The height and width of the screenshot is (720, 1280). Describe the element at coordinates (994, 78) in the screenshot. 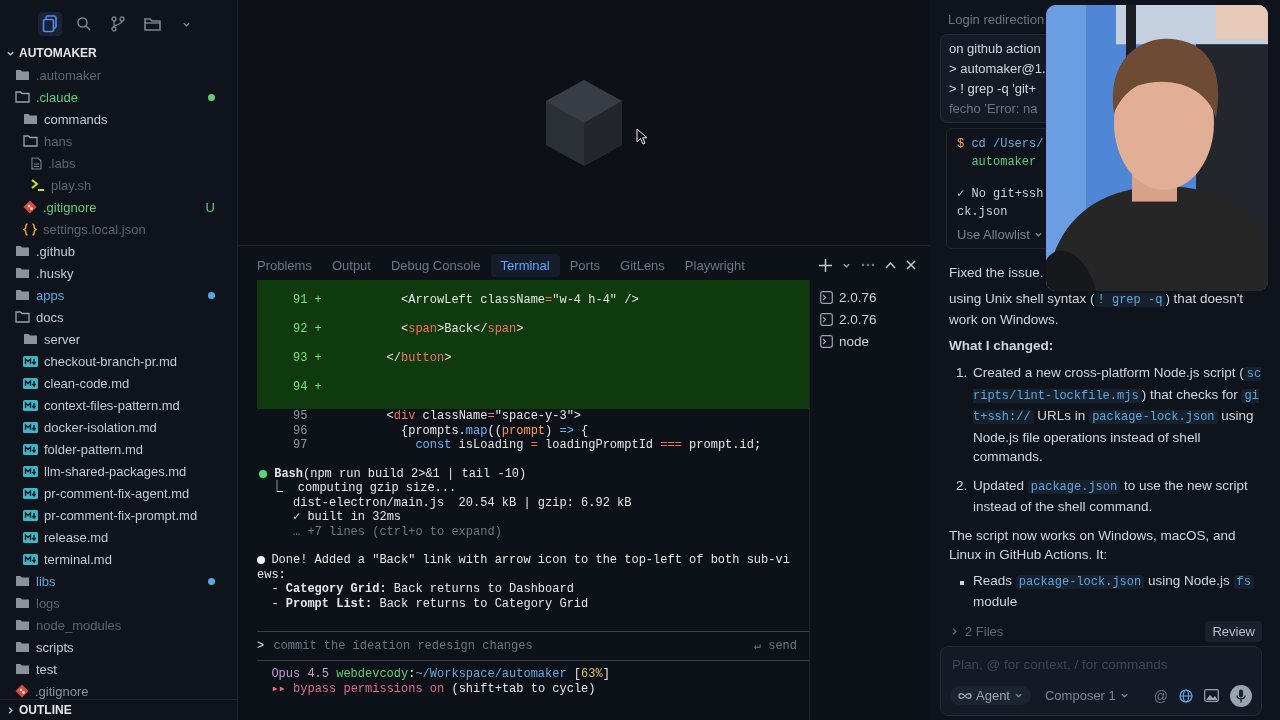

I see `user-message: on github action > automaker@1. > ! grep -q 'git+ fecho 'Error: na` at that location.